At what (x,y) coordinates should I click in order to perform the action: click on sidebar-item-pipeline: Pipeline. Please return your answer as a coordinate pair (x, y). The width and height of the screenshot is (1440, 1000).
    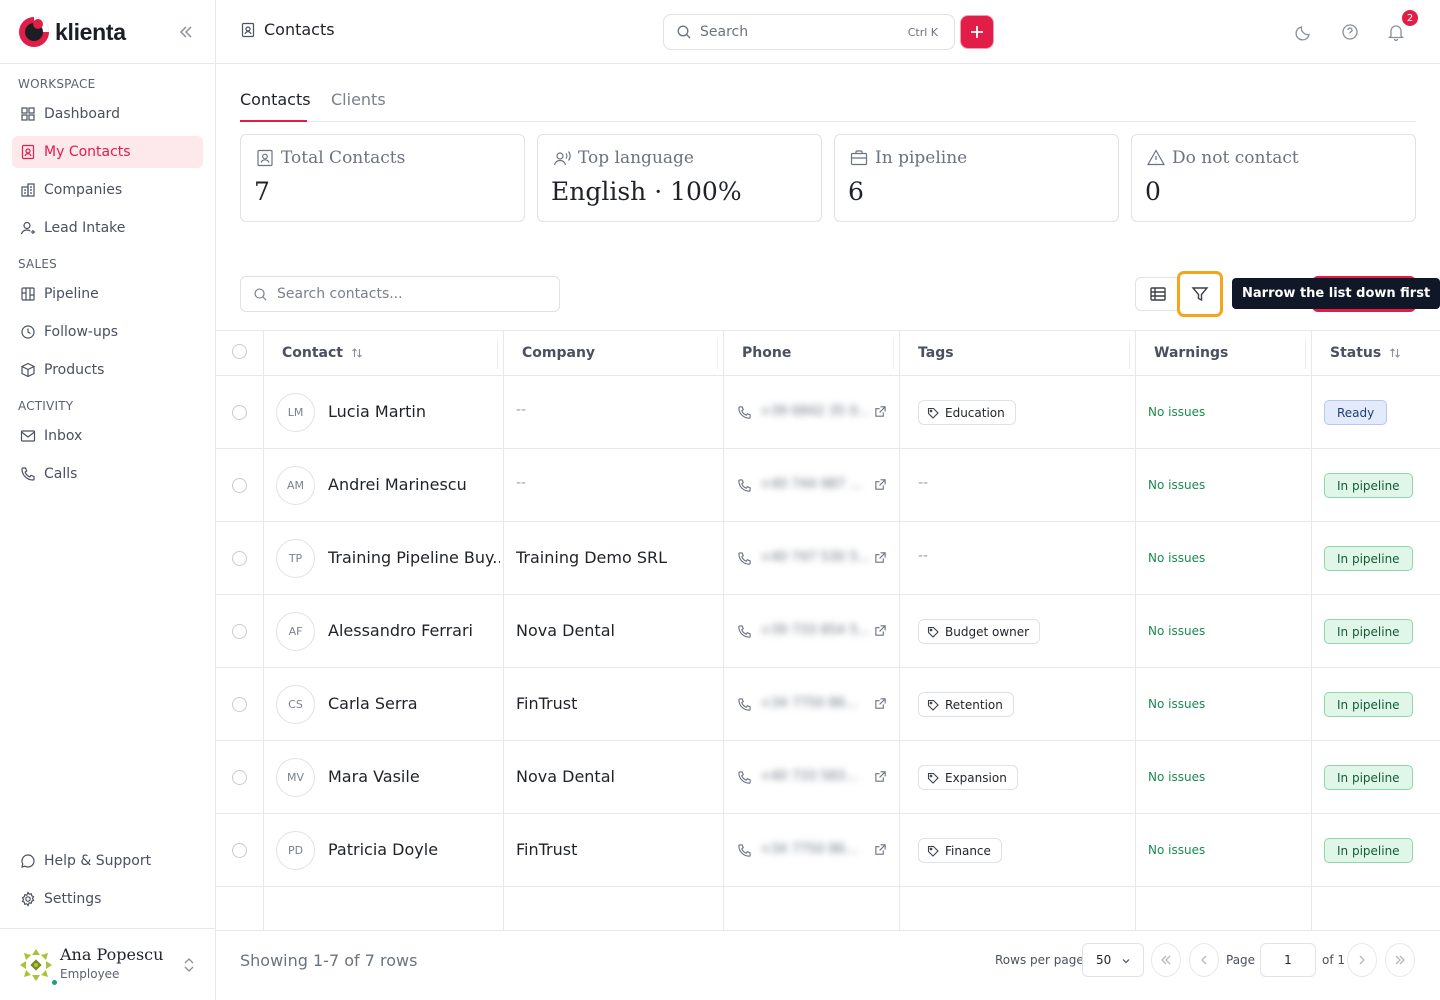
    Looking at the image, I should click on (107, 294).